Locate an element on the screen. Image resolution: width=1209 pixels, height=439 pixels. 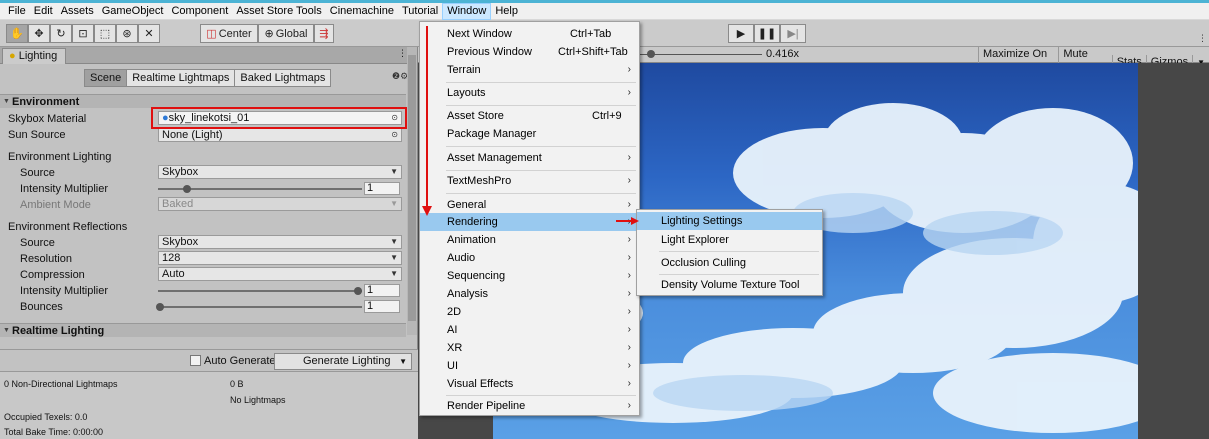
submenu-item-occlusion-culling: Occlusion Culling is located at coordinates (729, 263).